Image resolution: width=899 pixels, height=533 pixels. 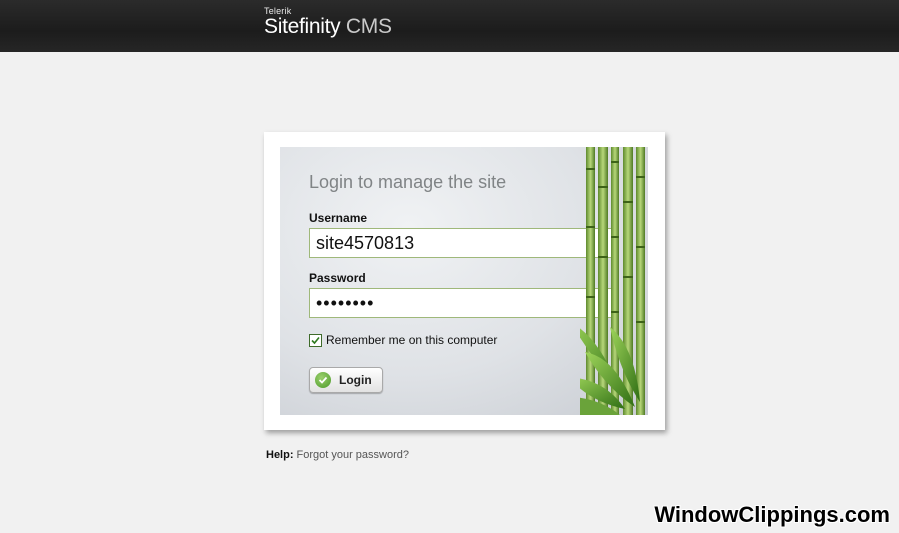 What do you see at coordinates (612, 281) in the screenshot?
I see `bamboo-icon` at bounding box center [612, 281].